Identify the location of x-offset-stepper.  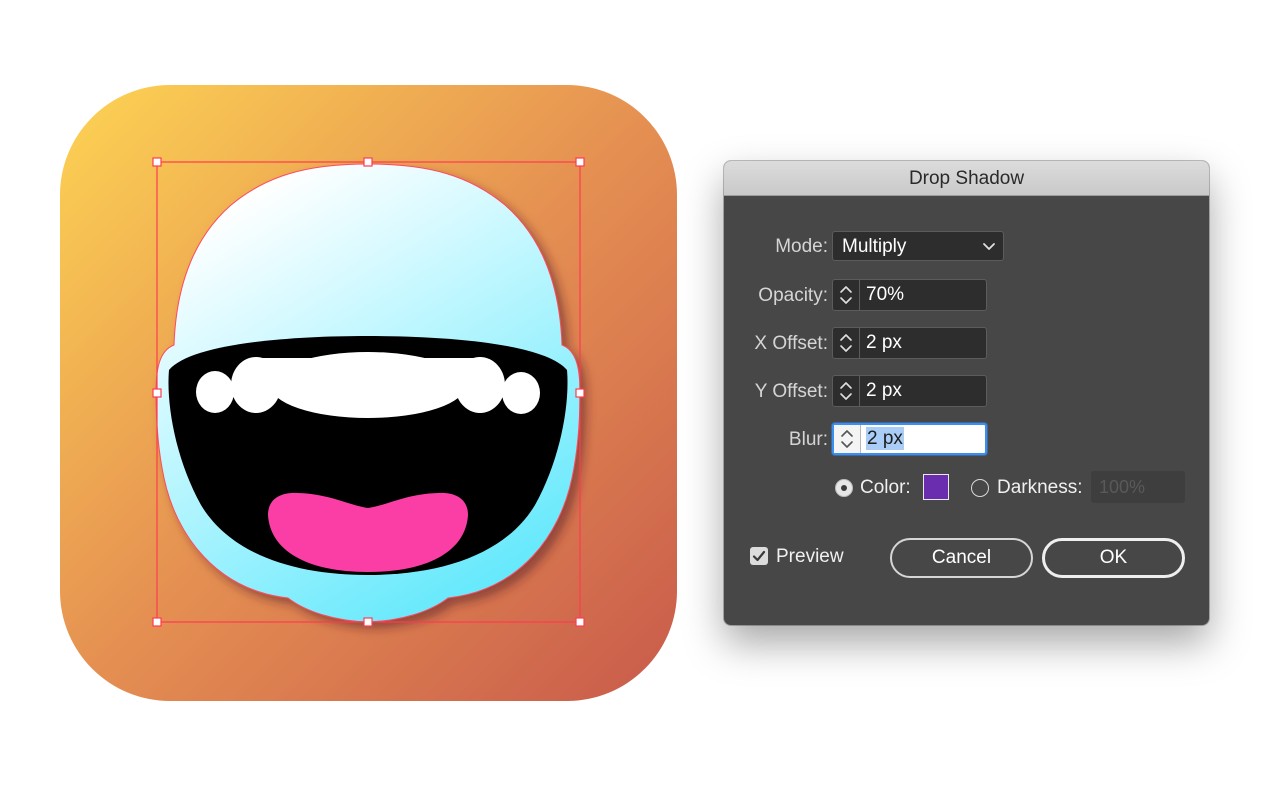
(846, 343).